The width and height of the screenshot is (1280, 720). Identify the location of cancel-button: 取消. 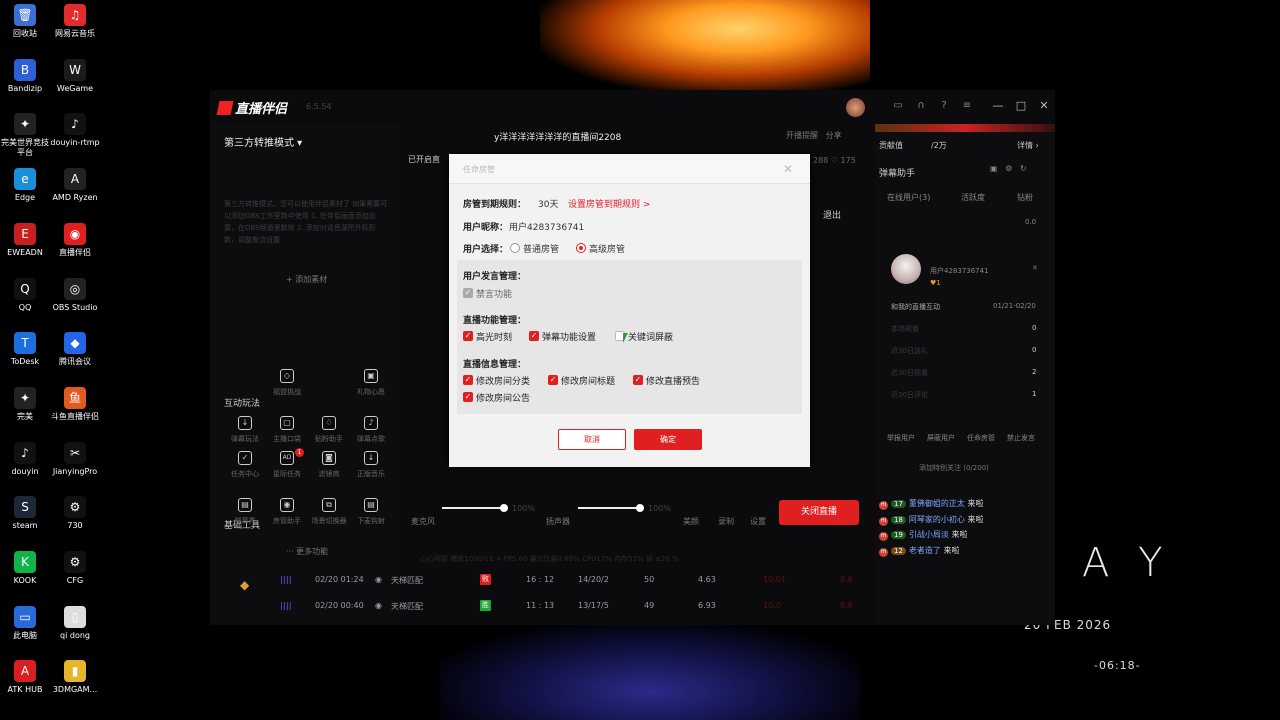
(592, 439).